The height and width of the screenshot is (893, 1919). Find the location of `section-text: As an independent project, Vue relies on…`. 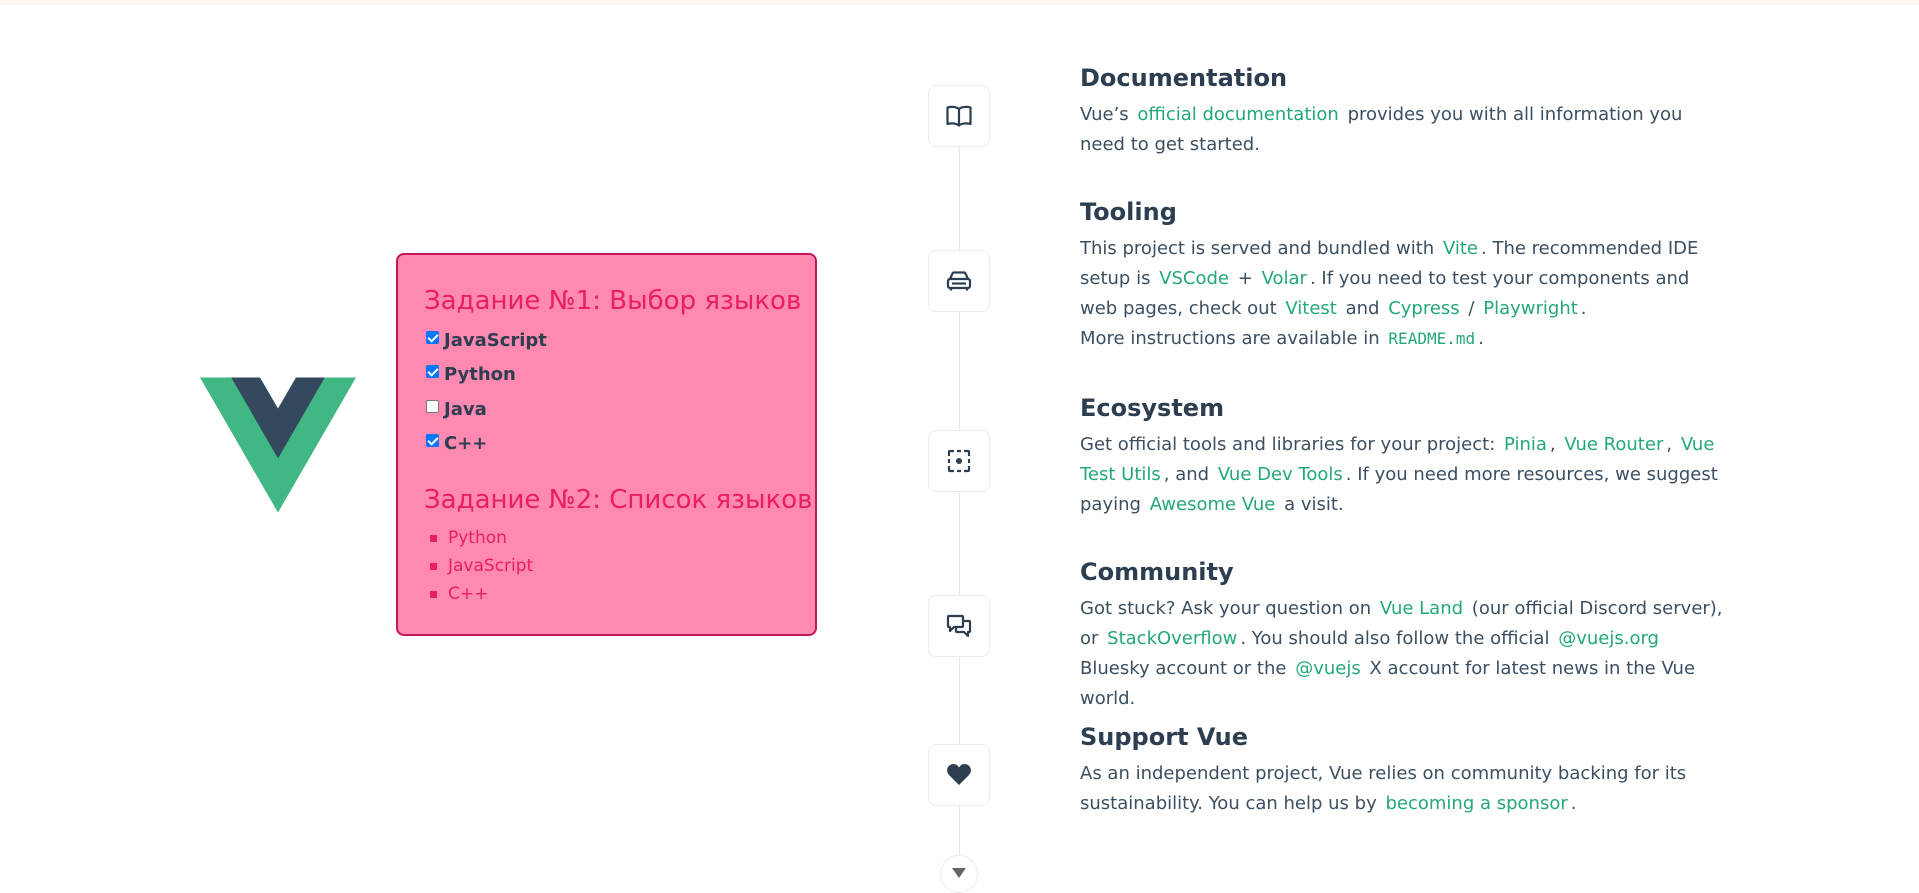

section-text: As an independent project, Vue relies on… is located at coordinates (1405, 789).